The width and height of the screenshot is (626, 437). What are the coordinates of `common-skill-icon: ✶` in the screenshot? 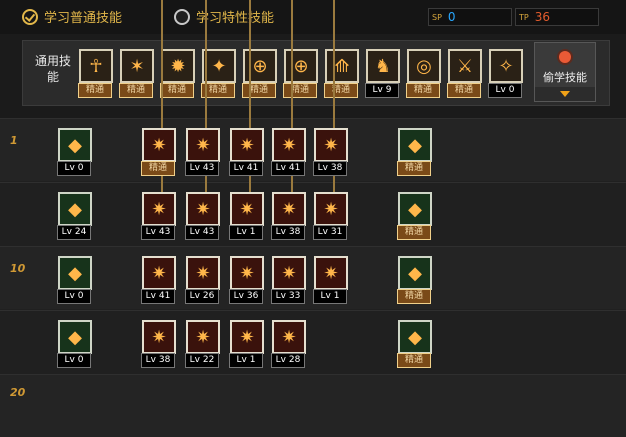 It's located at (137, 66).